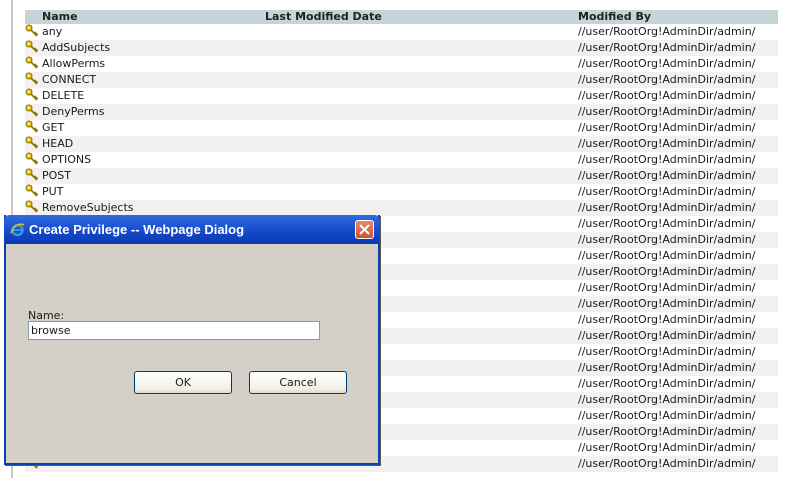 This screenshot has width=788, height=478. I want to click on dialog-titlebar: Create Privilege -- Webpage Dialog, so click(192, 229).